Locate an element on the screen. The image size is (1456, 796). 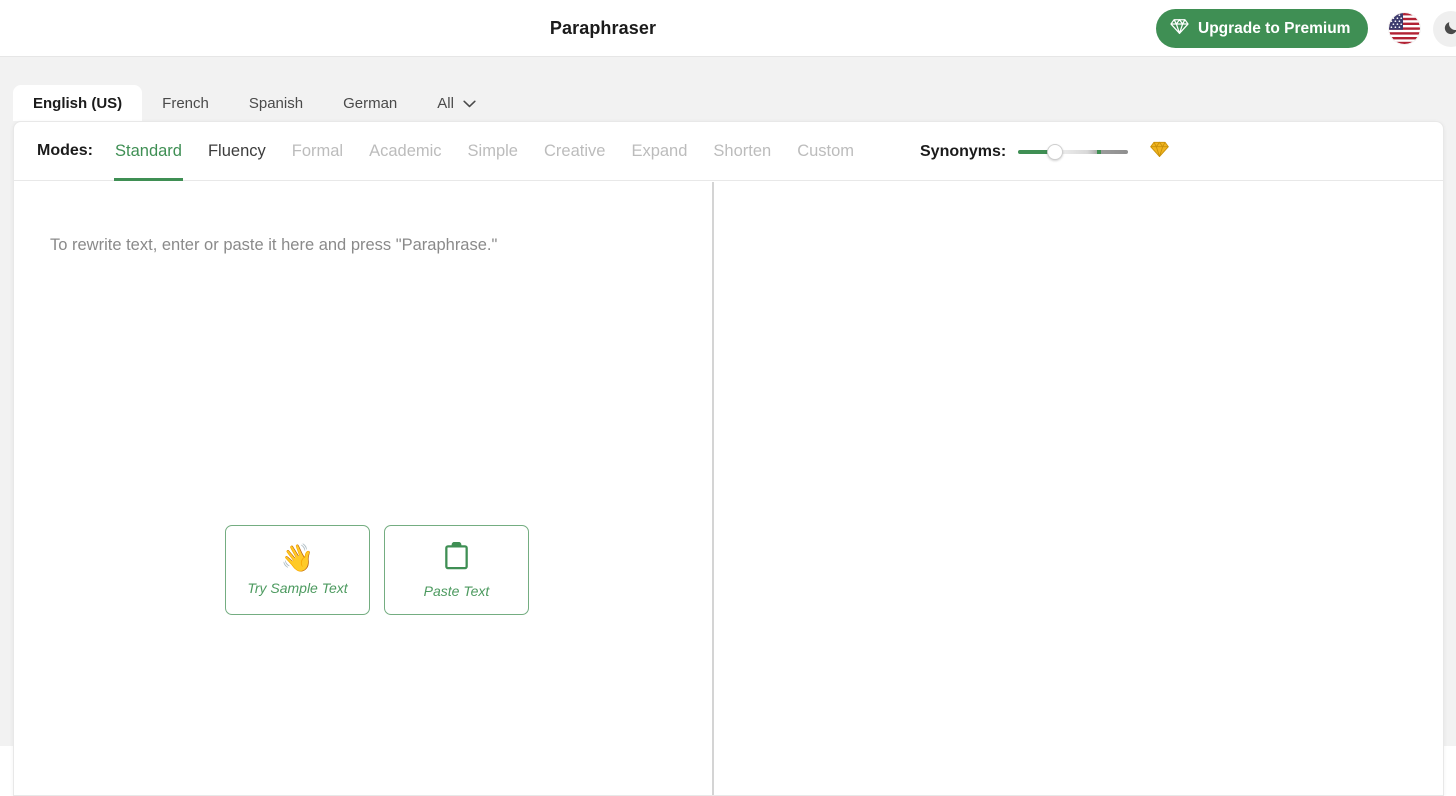
diamond-icon is located at coordinates (1179, 29).